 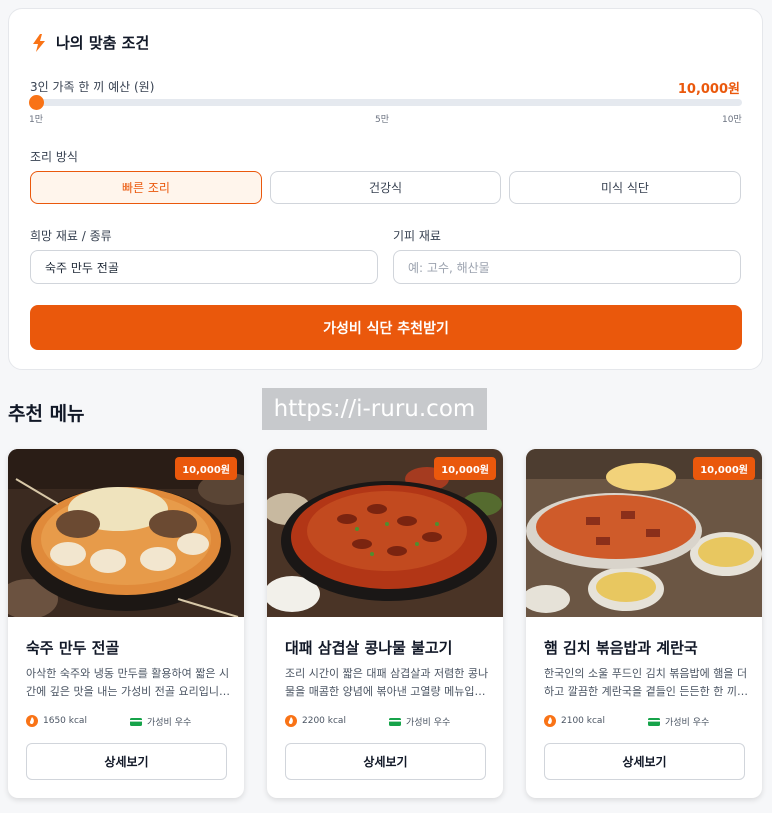 I want to click on section-title: 추천 메뉴, so click(x=46, y=414).